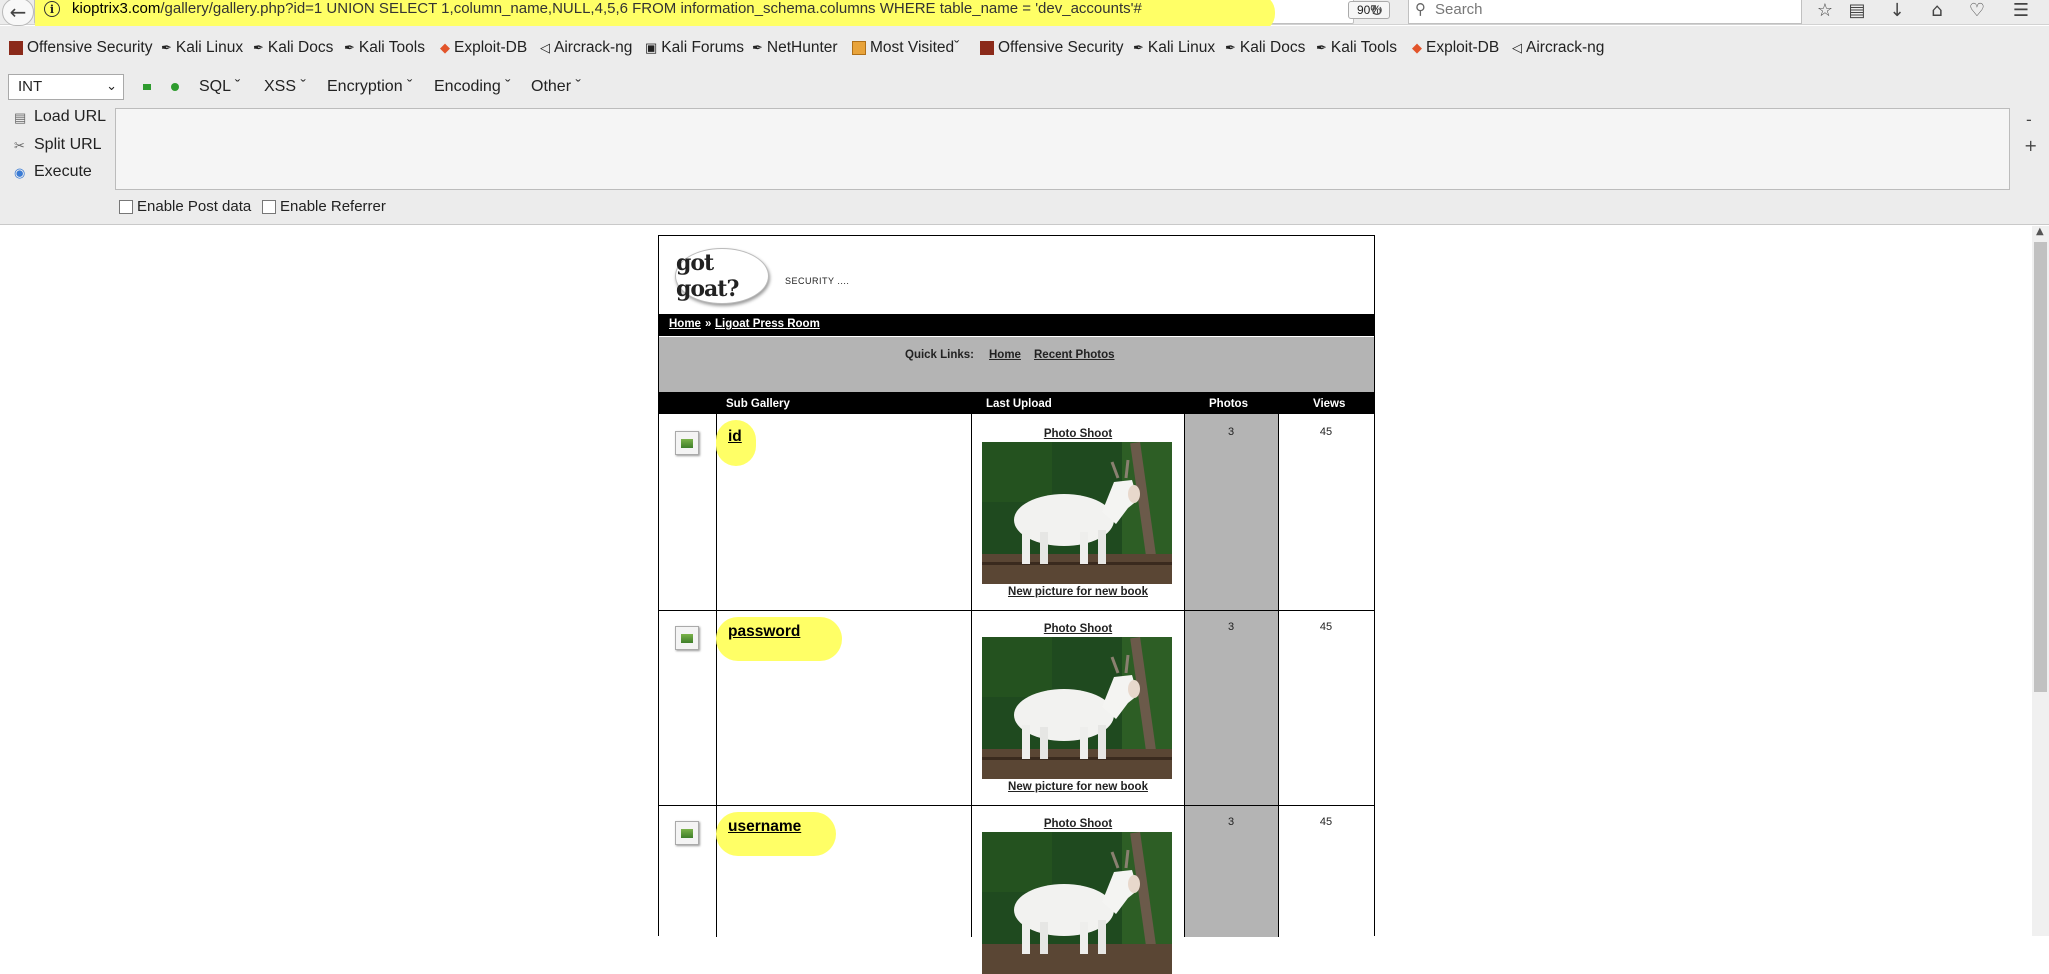 Image resolution: width=2049 pixels, height=974 pixels. What do you see at coordinates (1376, 10) in the screenshot?
I see `reload-icon: ↻` at bounding box center [1376, 10].